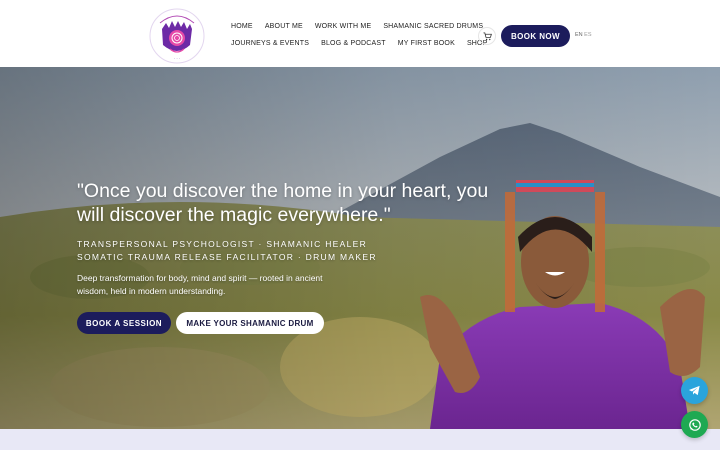 Image resolution: width=720 pixels, height=450 pixels. What do you see at coordinates (177, 36) in the screenshot?
I see `site-logo: · · ·` at bounding box center [177, 36].